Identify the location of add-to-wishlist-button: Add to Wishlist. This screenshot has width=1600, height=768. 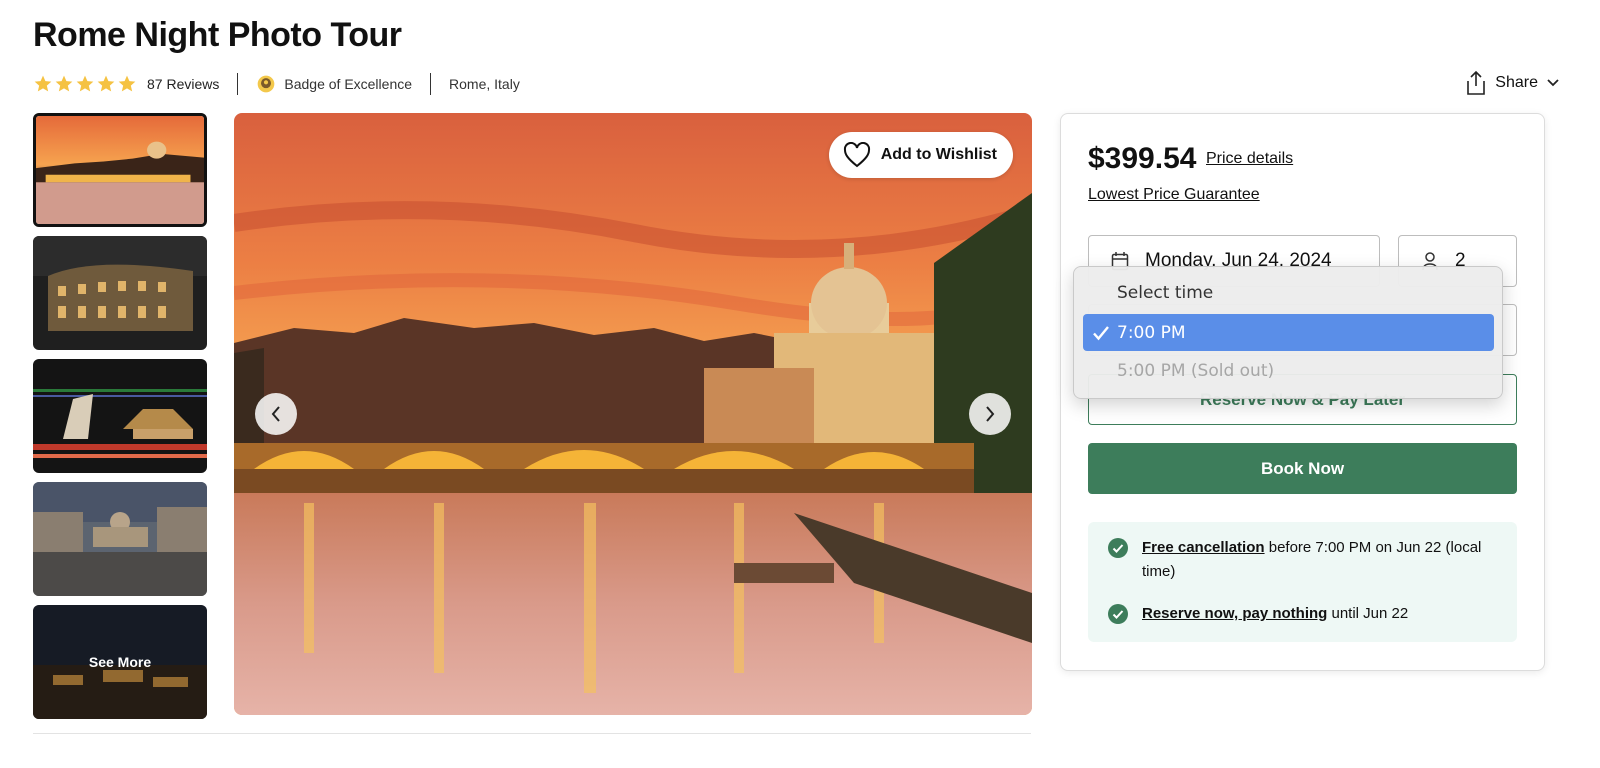
(920, 155).